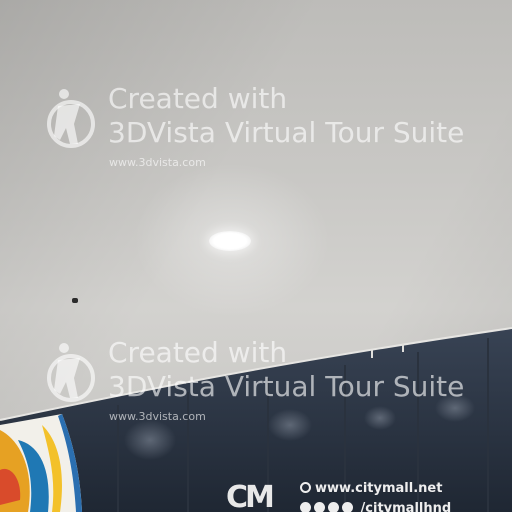  What do you see at coordinates (305, 487) in the screenshot?
I see `globe-icon` at bounding box center [305, 487].